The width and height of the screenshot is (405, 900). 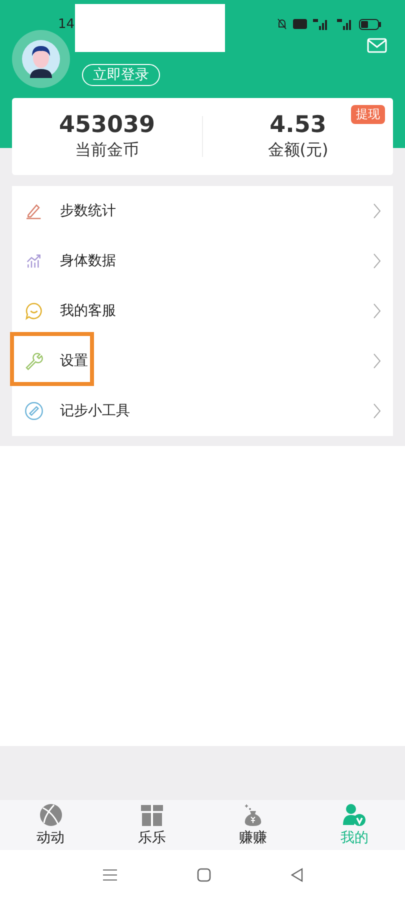 I want to click on mail-icon, so click(x=377, y=45).